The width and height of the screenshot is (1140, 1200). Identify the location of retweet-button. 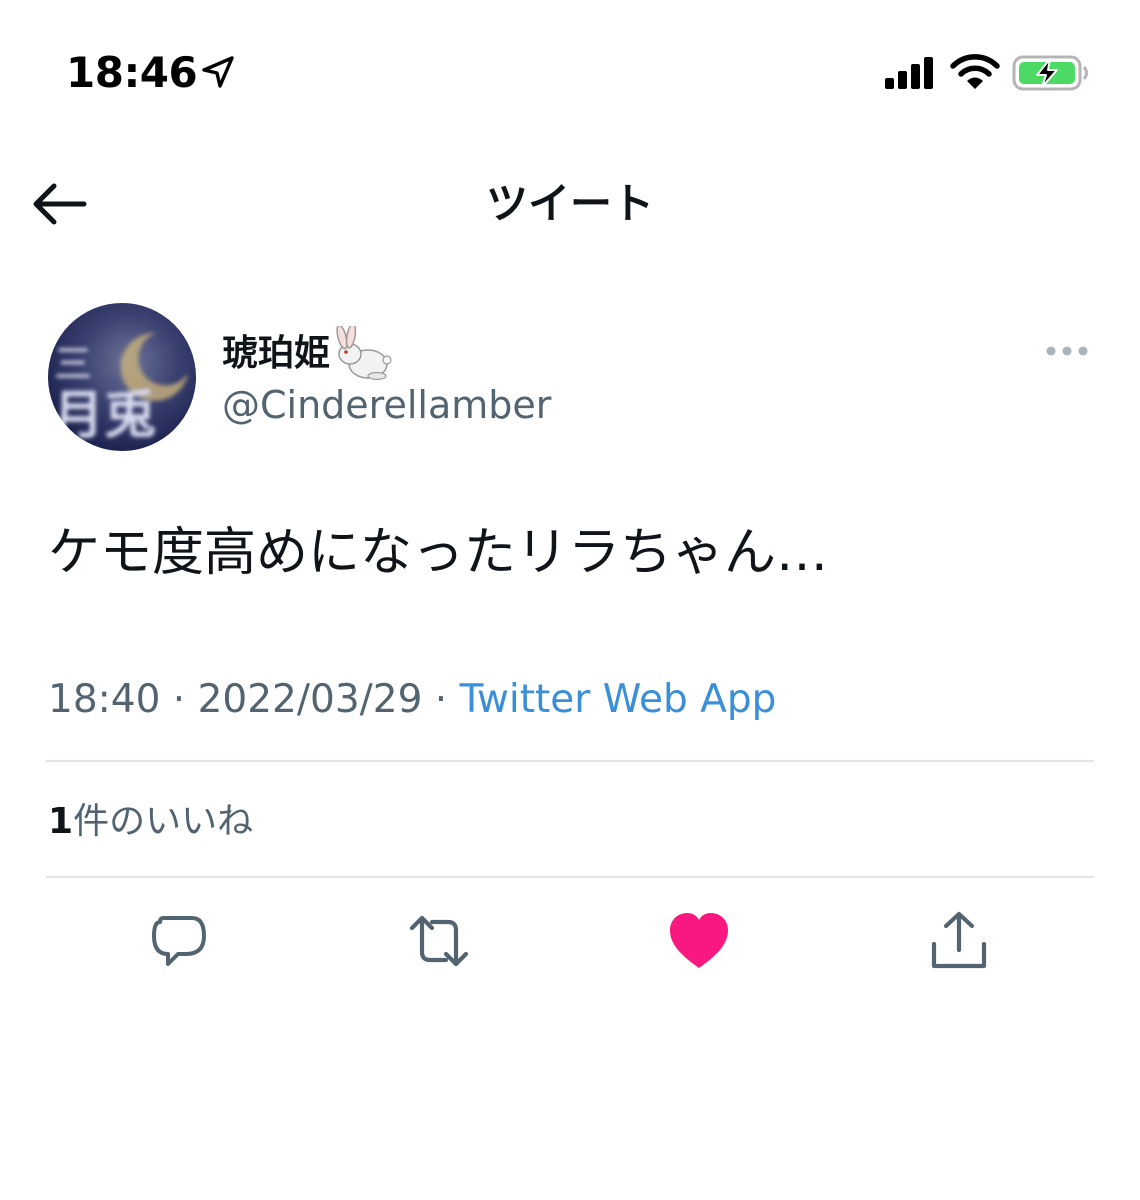
(439, 941).